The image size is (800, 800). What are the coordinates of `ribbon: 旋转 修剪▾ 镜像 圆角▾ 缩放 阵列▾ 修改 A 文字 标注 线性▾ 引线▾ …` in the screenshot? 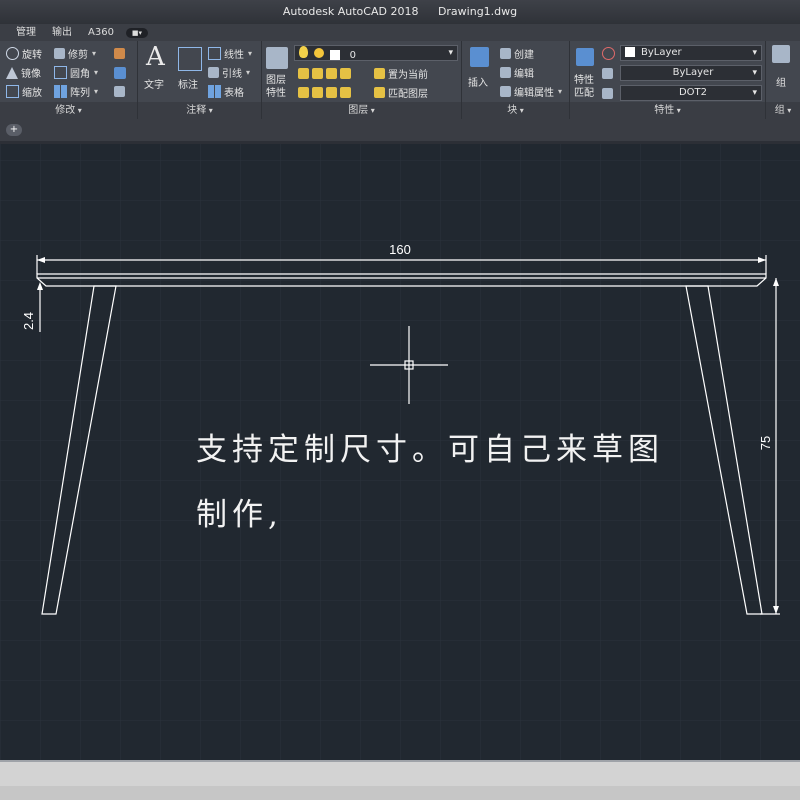 It's located at (400, 80).